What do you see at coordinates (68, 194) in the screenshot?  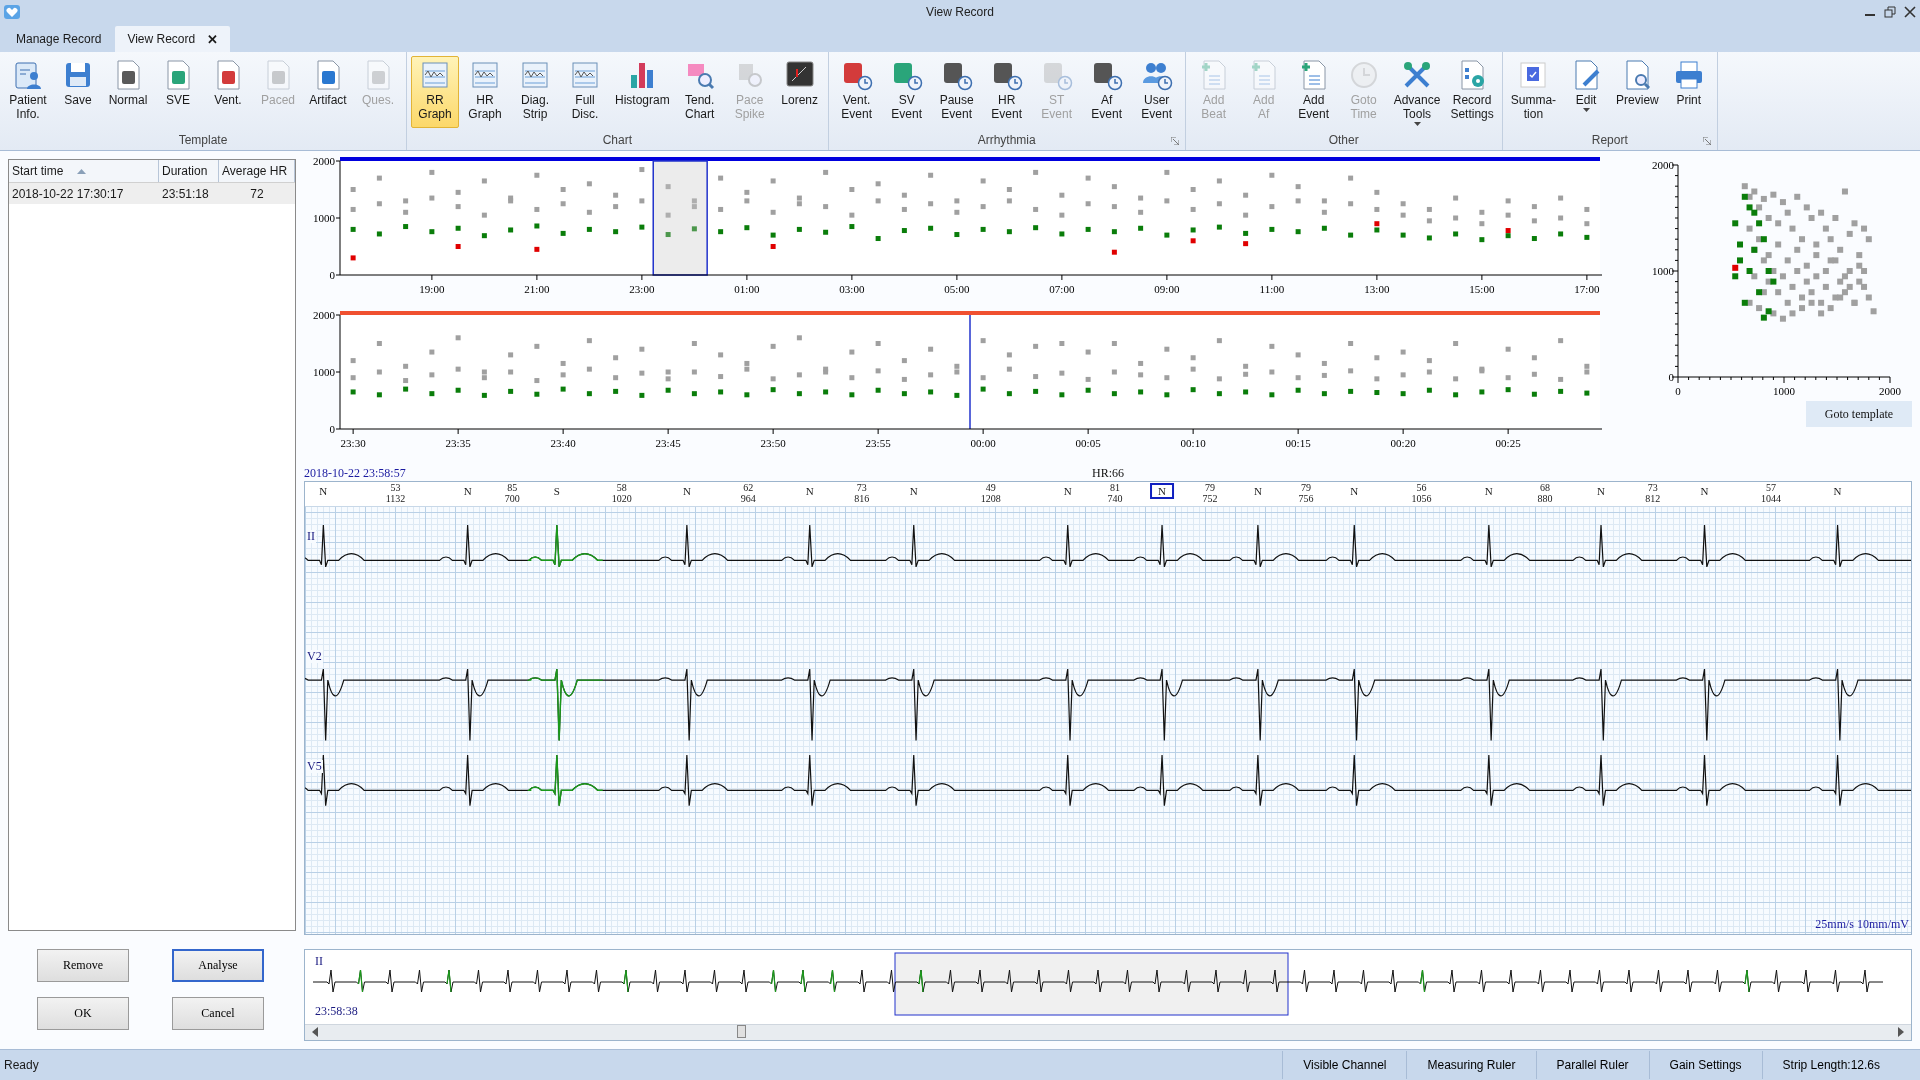 I see `table-cell-text: 2018-10-22 17:30:17` at bounding box center [68, 194].